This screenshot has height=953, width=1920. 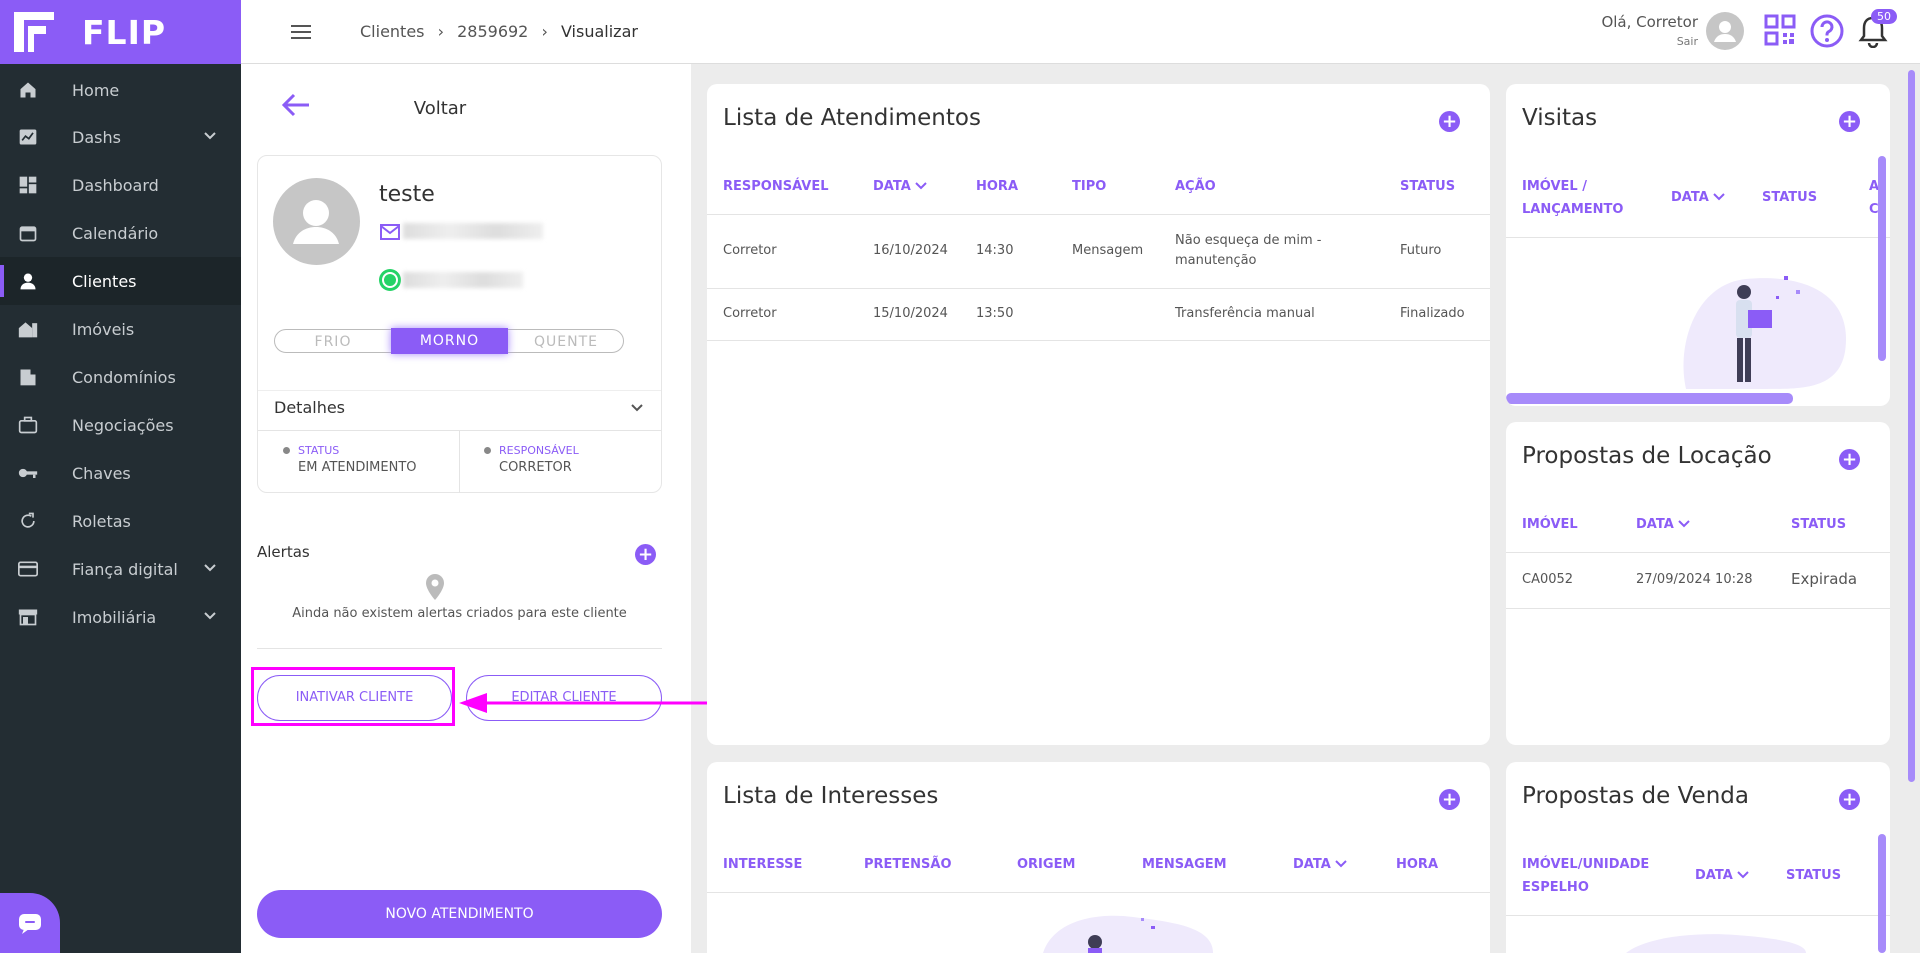 I want to click on col-imovel: IMÓVEL/UNIDADE, so click(x=1586, y=864).